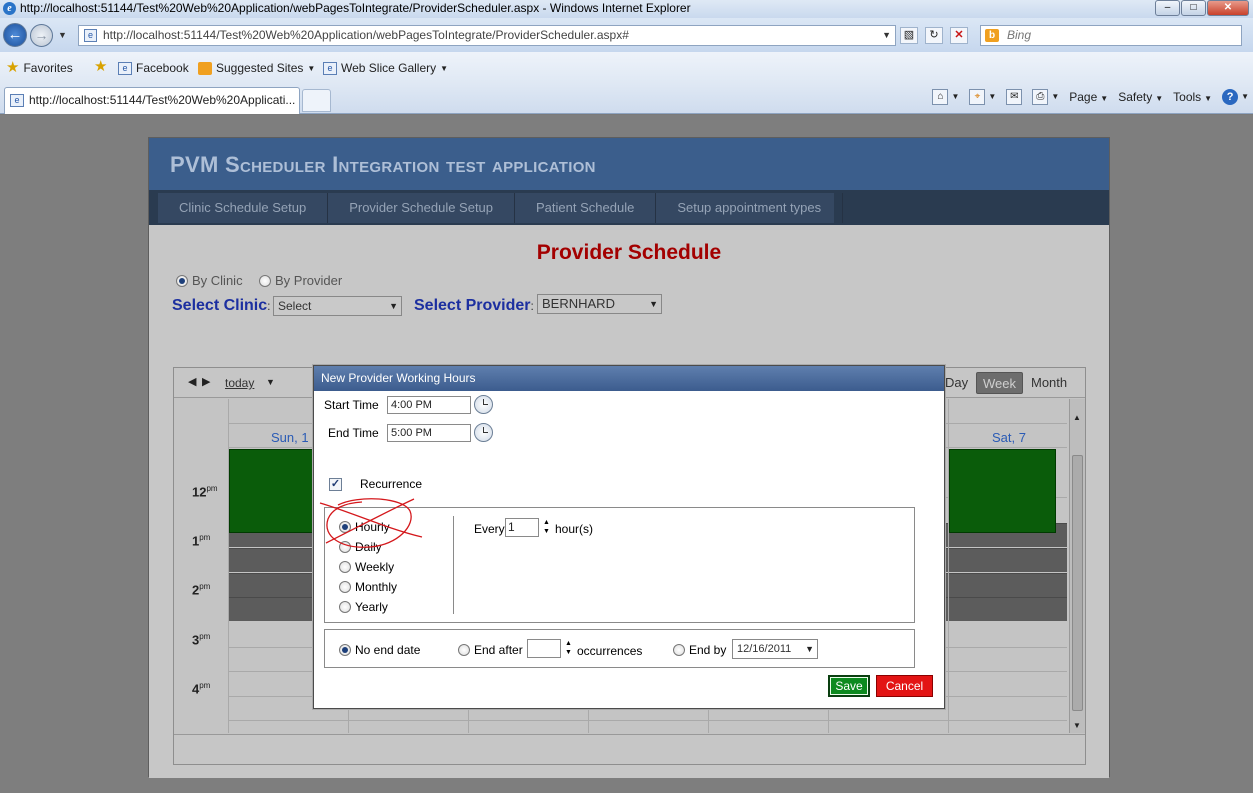 This screenshot has height=793, width=1253. What do you see at coordinates (422, 208) in the screenshot?
I see `nav-provider-schedule-setup: Provider Schedule Setup` at bounding box center [422, 208].